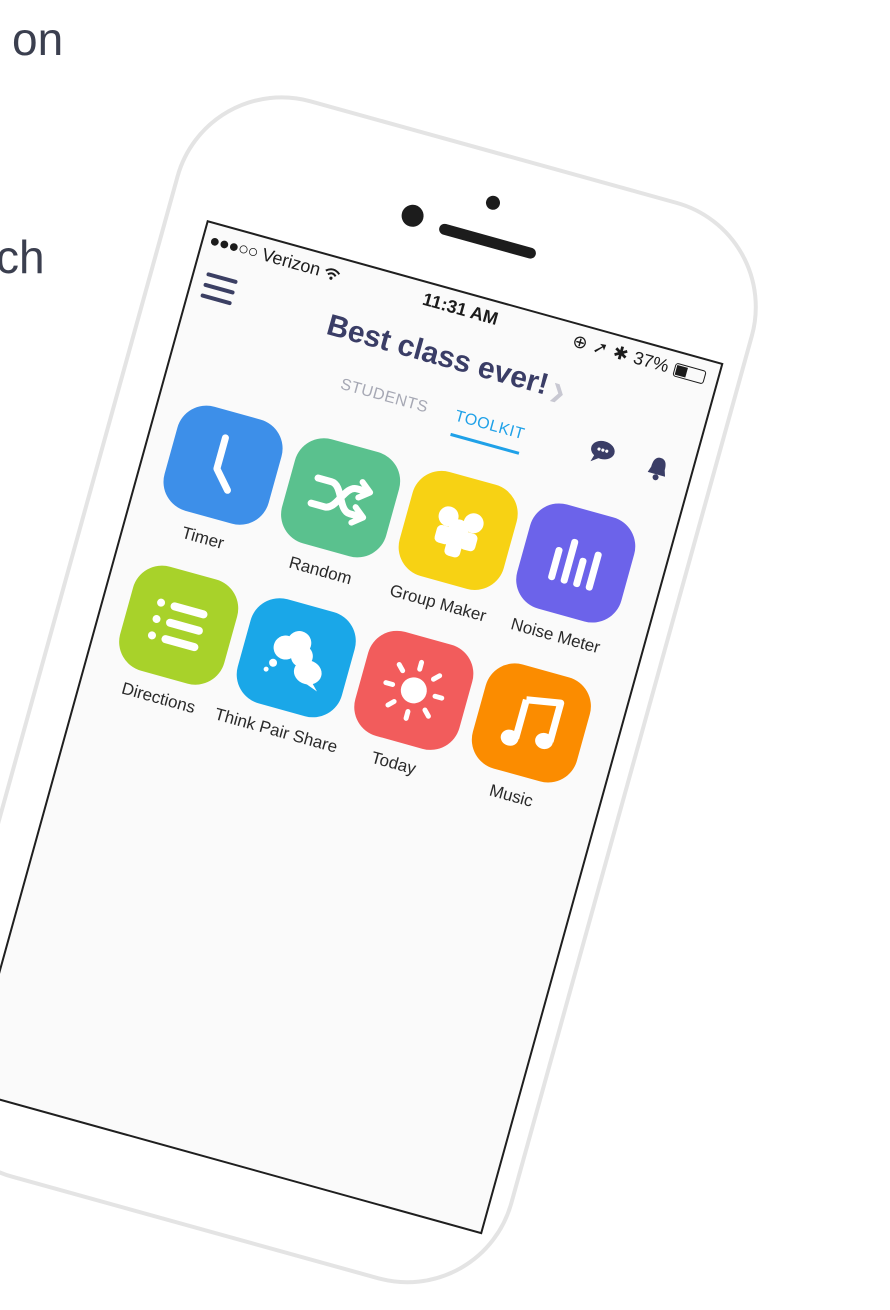 This screenshot has height=1310, width=890. I want to click on location-arrow-icon: ➚, so click(600, 348).